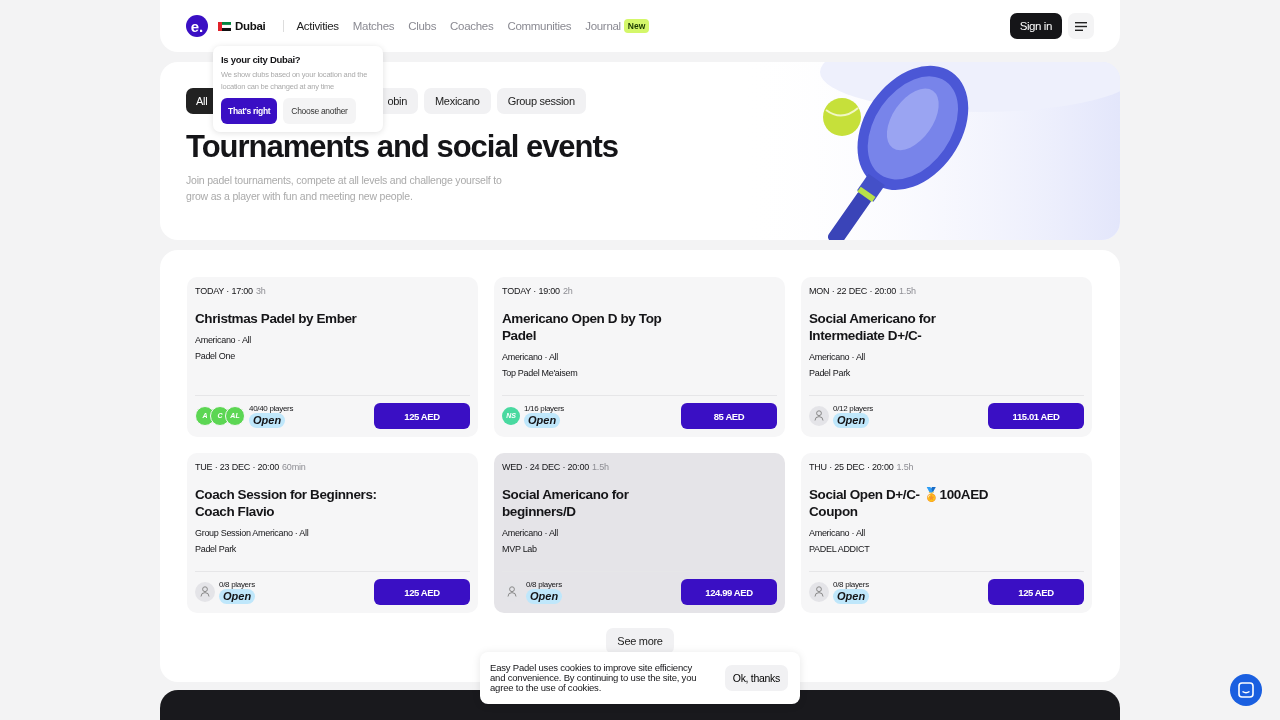 The height and width of the screenshot is (720, 1280). What do you see at coordinates (286, 504) in the screenshot?
I see `event-title: Coach Session for Beginners: Coach Flavio` at bounding box center [286, 504].